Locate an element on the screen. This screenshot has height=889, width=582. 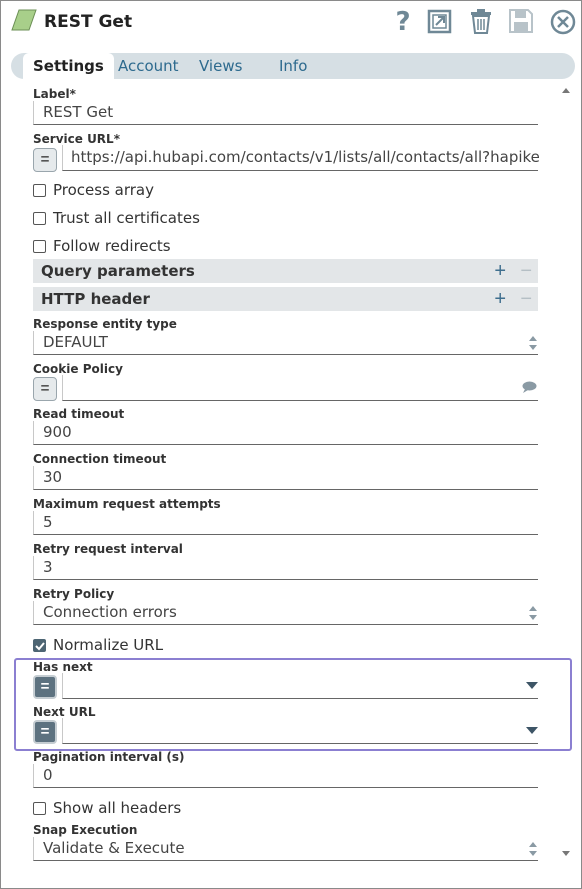
http-header-section: HTTP header + − is located at coordinates (285, 299).